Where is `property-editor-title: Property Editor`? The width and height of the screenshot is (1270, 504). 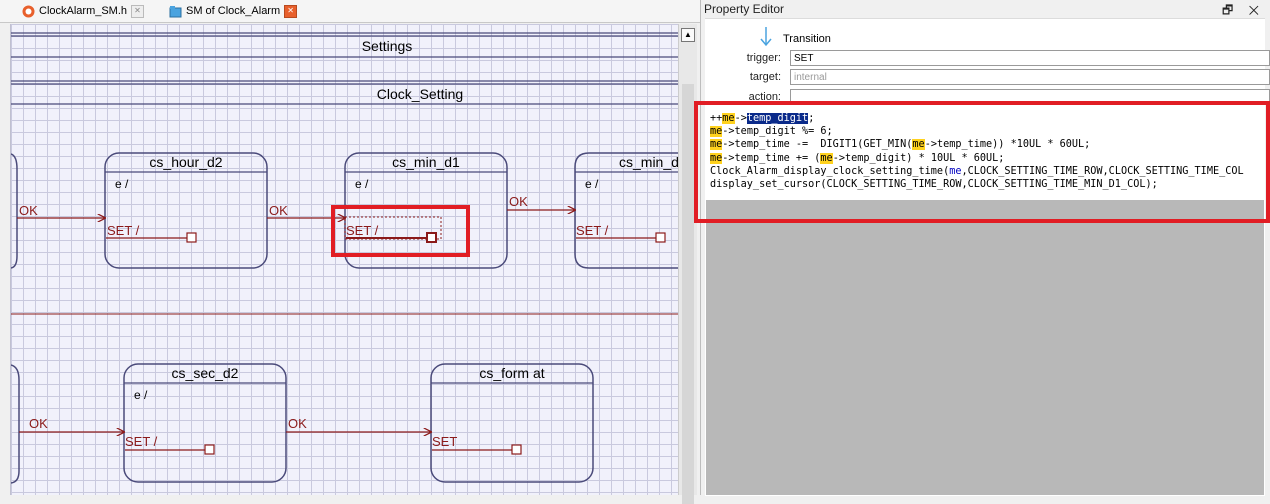 property-editor-title: Property Editor is located at coordinates (744, 9).